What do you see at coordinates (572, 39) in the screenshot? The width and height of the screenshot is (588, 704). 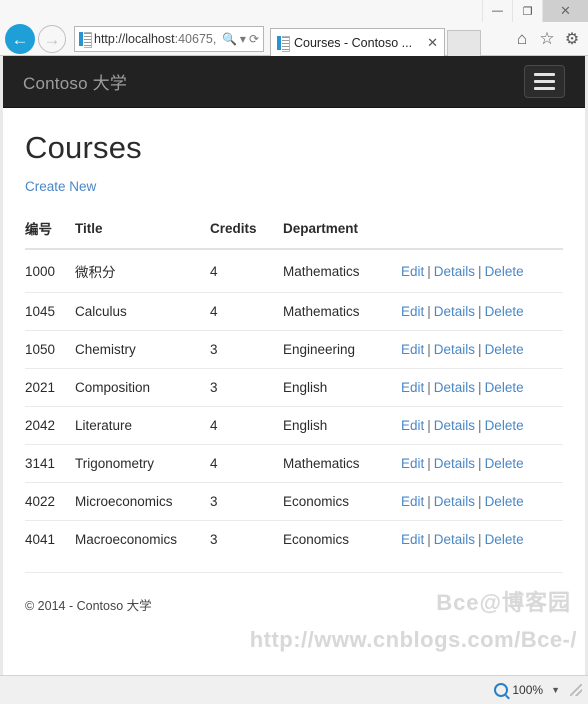 I see `settings-gear-icon: ⚙` at bounding box center [572, 39].